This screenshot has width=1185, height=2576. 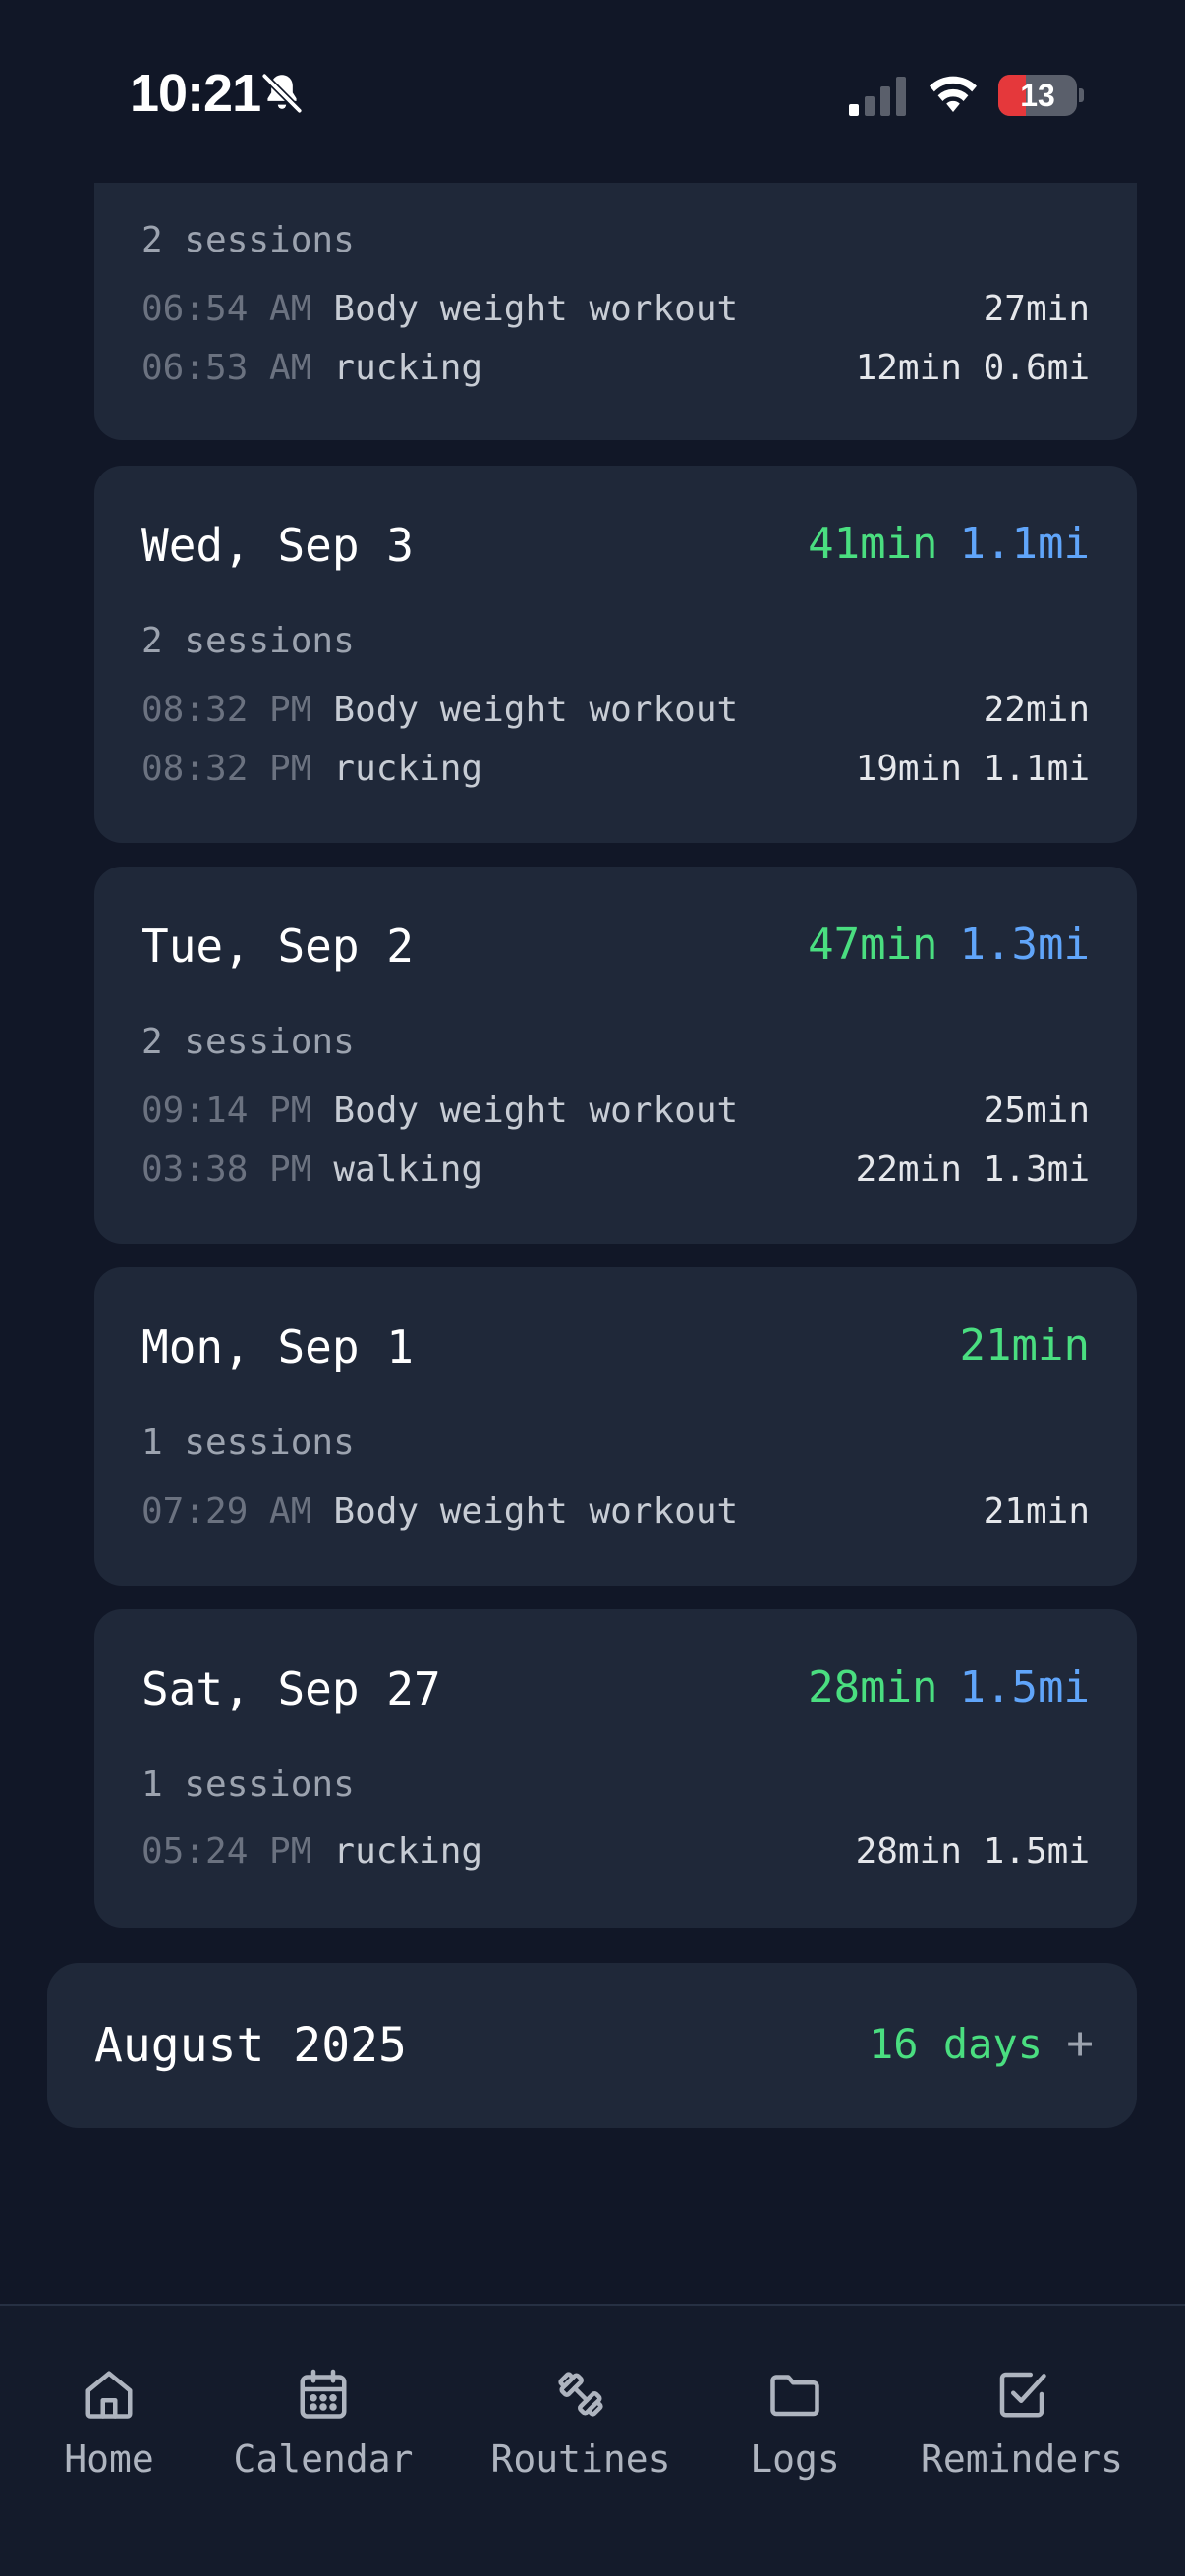 I want to click on month-day-count: 16 days, so click(x=956, y=2044).